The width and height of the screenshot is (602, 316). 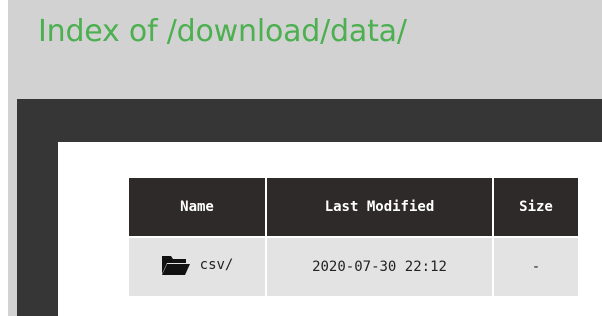 I want to click on page-title: Index of /download/data/, so click(x=222, y=31).